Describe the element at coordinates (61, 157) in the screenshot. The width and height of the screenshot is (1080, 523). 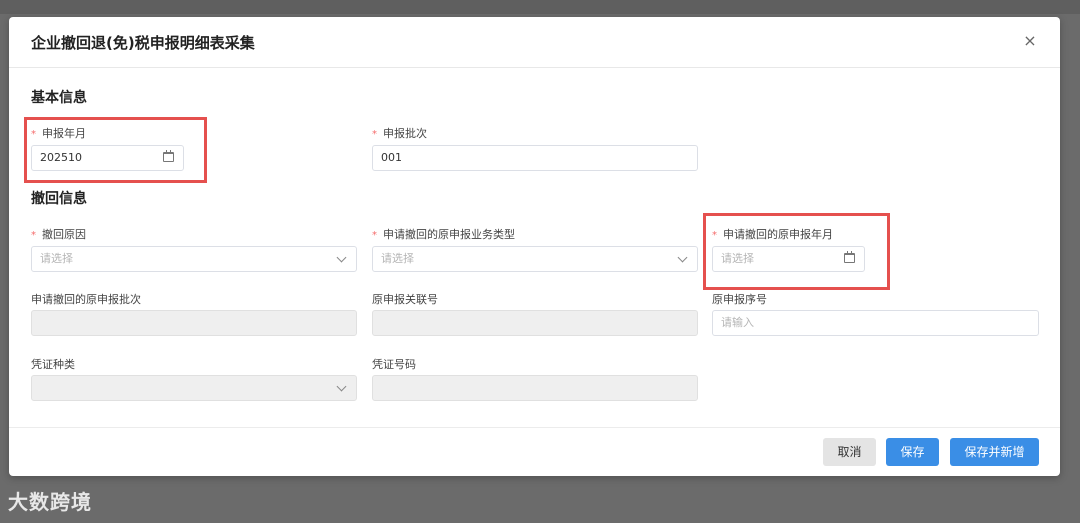
I see `report-month-value: 202510` at that location.